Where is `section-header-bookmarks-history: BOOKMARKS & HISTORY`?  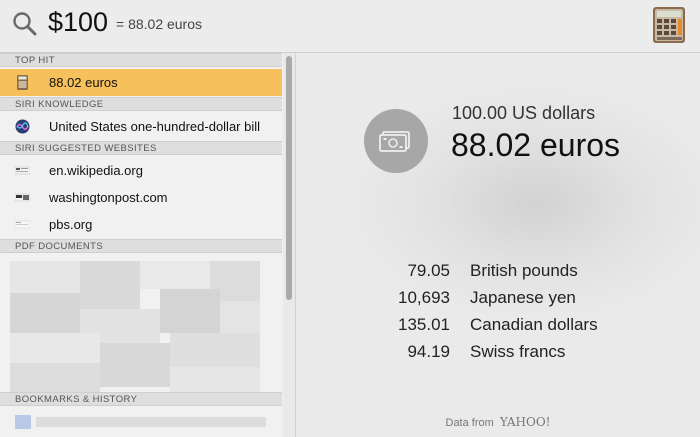
section-header-bookmarks-history: BOOKMARKS & HISTORY is located at coordinates (141, 399).